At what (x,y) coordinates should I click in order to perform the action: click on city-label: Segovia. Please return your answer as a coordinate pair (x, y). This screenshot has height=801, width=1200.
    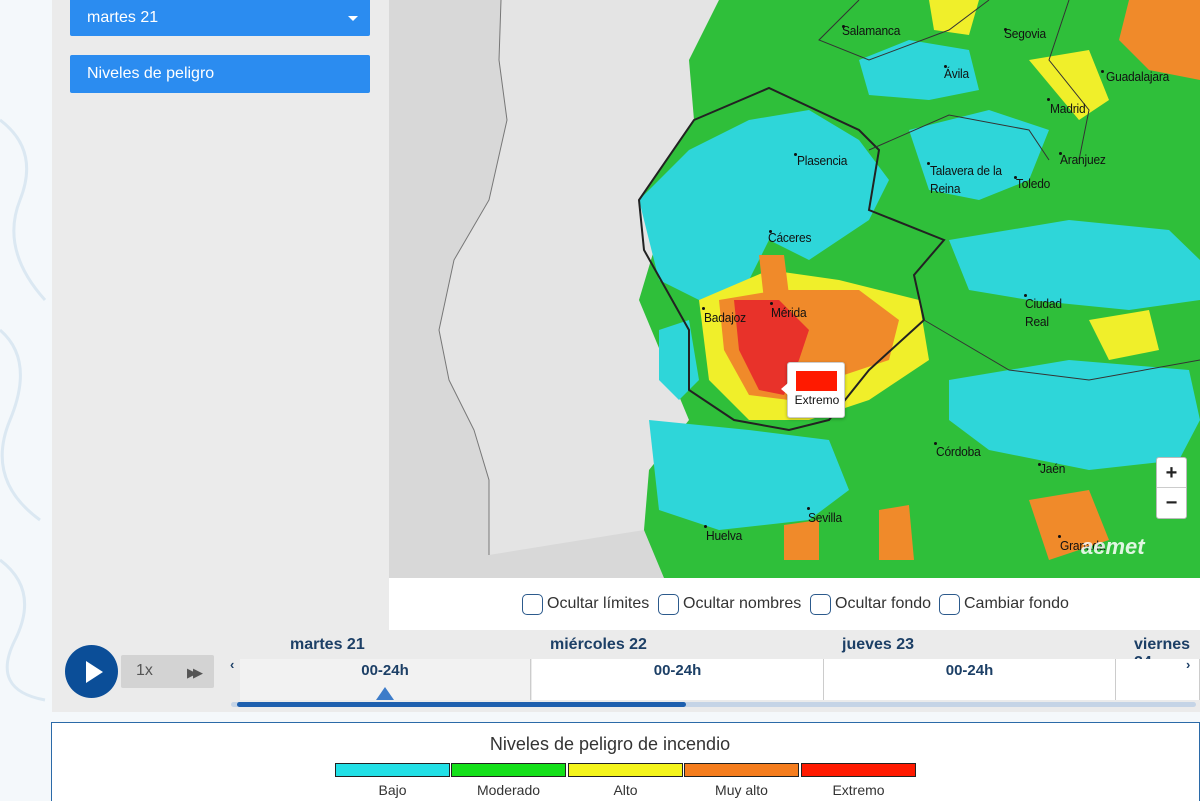
    Looking at the image, I should click on (1025, 33).